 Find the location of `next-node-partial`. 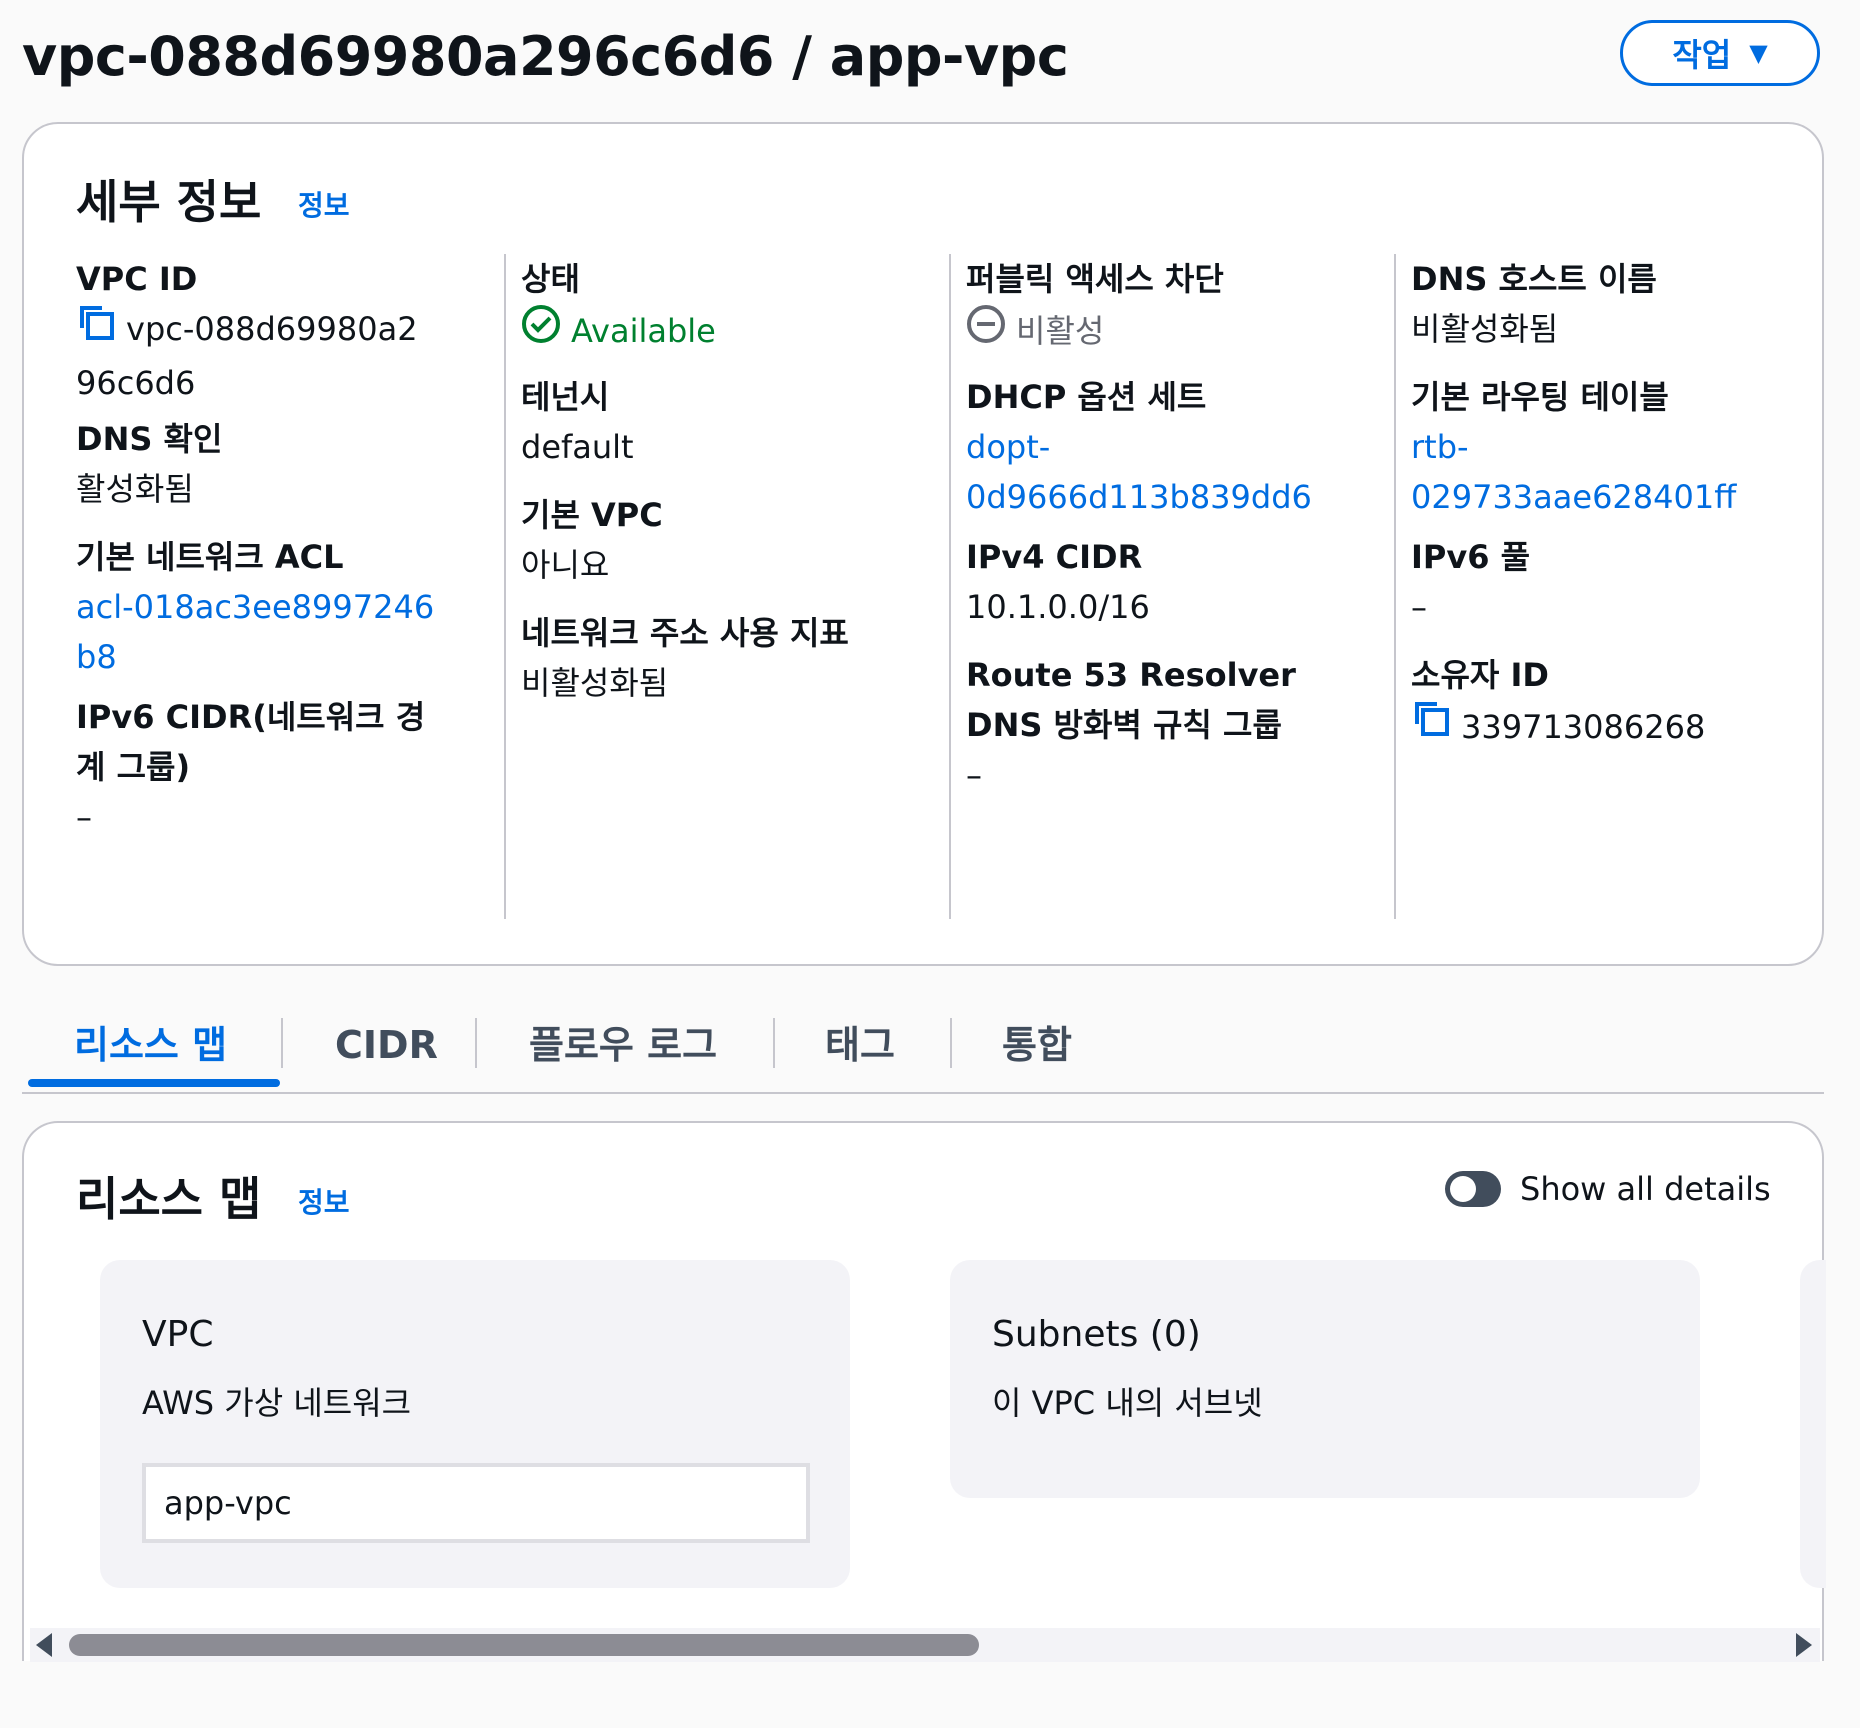

next-node-partial is located at coordinates (1813, 1424).